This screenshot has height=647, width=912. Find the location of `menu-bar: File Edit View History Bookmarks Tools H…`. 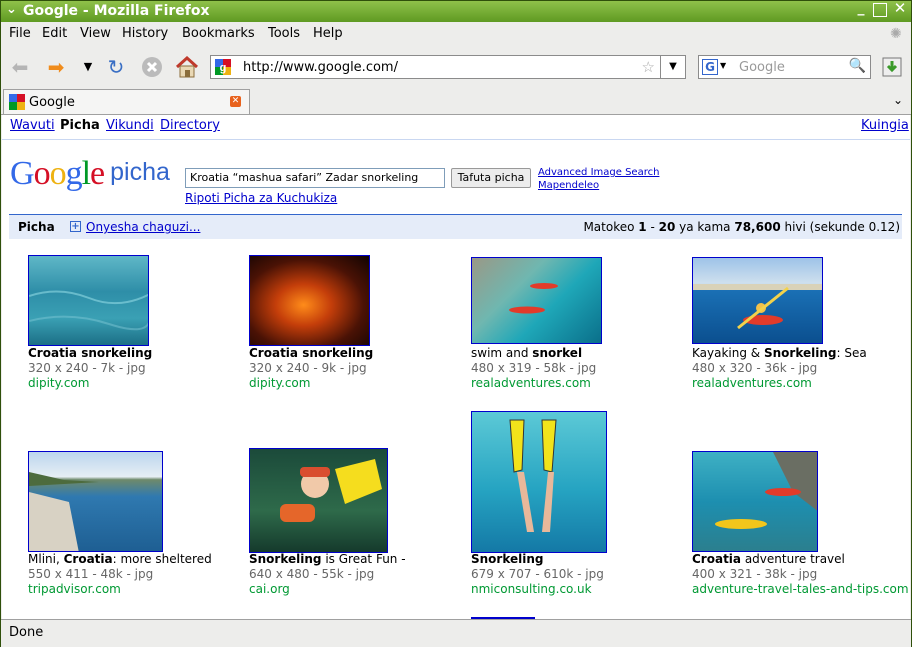

menu-bar: File Edit View History Bookmarks Tools H… is located at coordinates (456, 34).